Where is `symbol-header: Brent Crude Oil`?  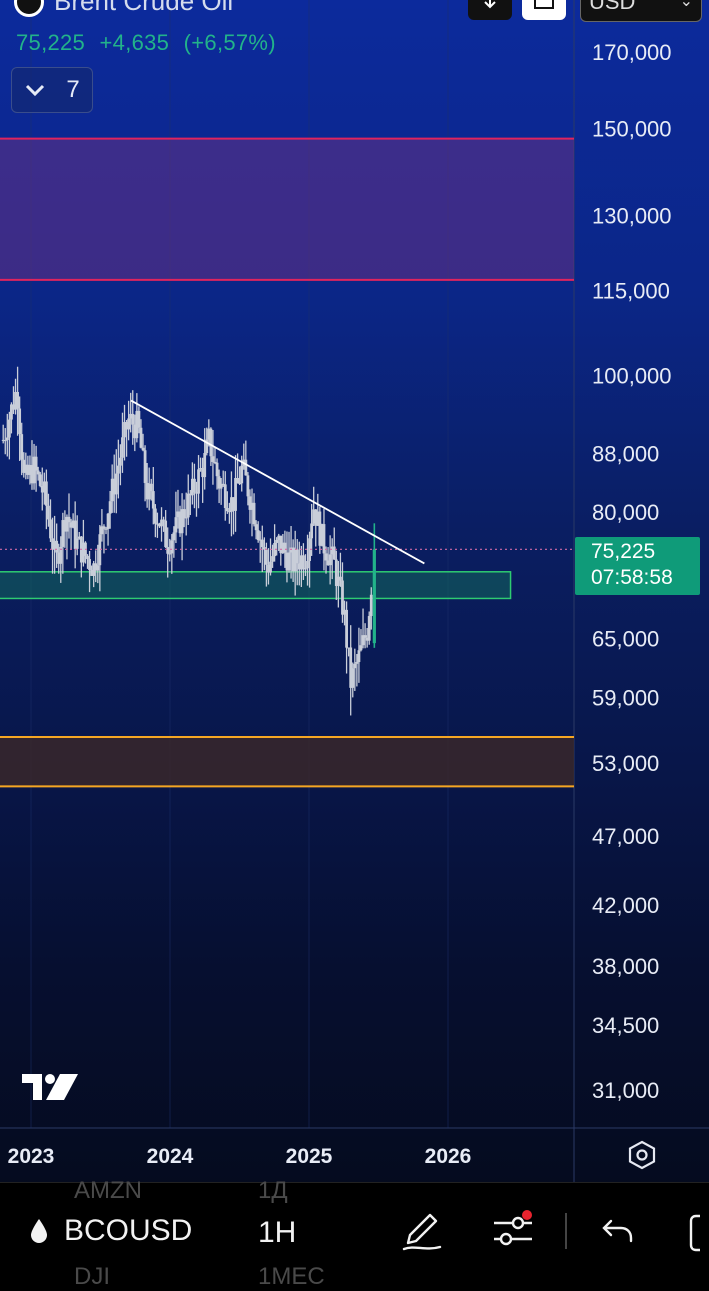 symbol-header: Brent Crude Oil is located at coordinates (123, 8).